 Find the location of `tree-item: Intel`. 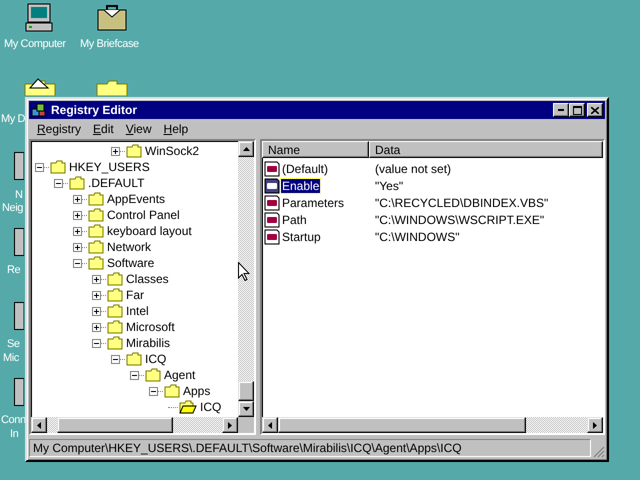

tree-item: Intel is located at coordinates (137, 311).